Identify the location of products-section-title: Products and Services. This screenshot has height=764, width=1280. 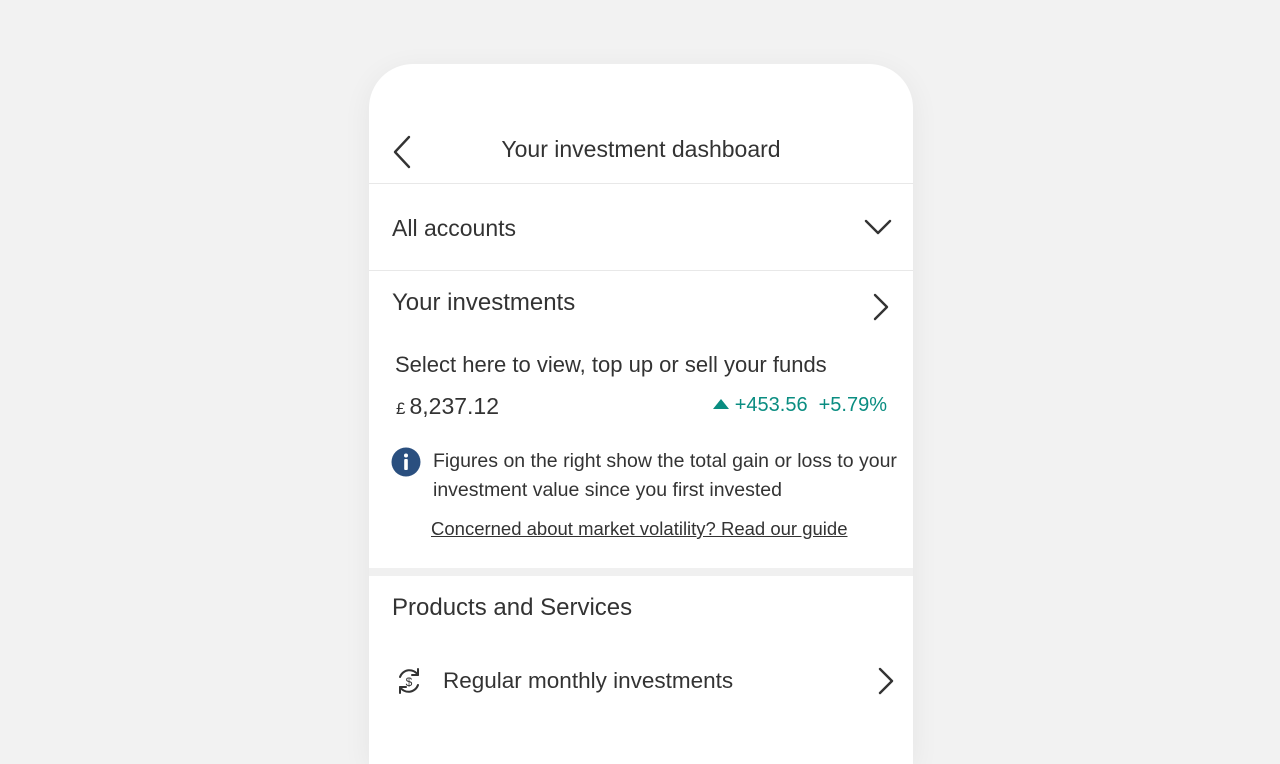
(512, 607).